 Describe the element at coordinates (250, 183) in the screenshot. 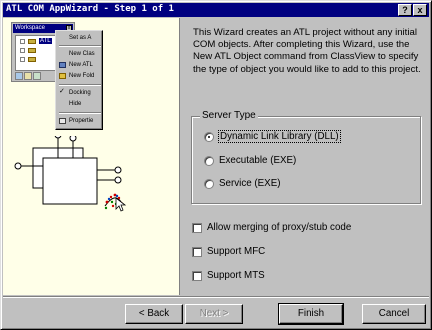

I see `radio-service-label: Service (EXE)` at that location.